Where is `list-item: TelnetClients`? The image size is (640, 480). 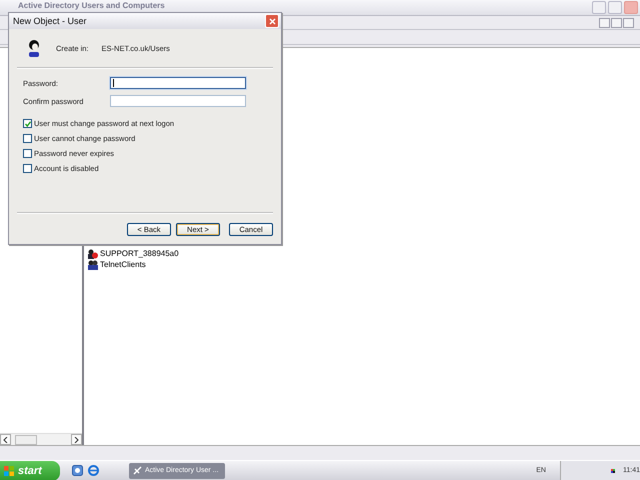 list-item: TelnetClients is located at coordinates (123, 264).